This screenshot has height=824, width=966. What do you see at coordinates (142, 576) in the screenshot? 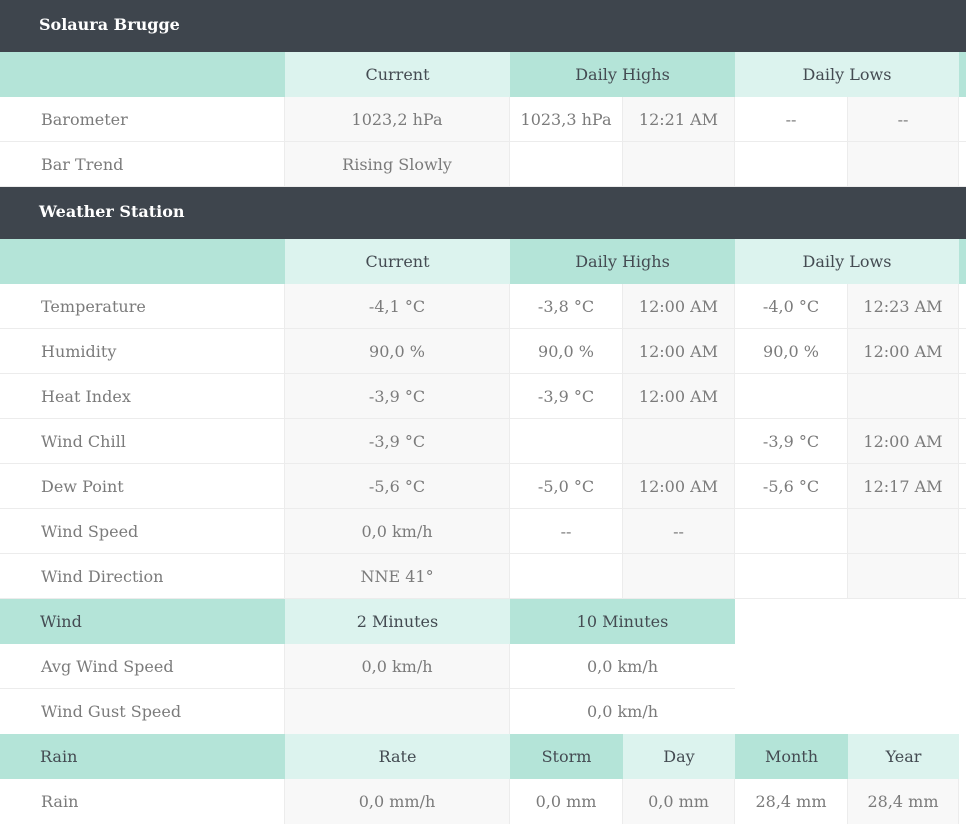
I see `row-label: Wind Direction` at bounding box center [142, 576].